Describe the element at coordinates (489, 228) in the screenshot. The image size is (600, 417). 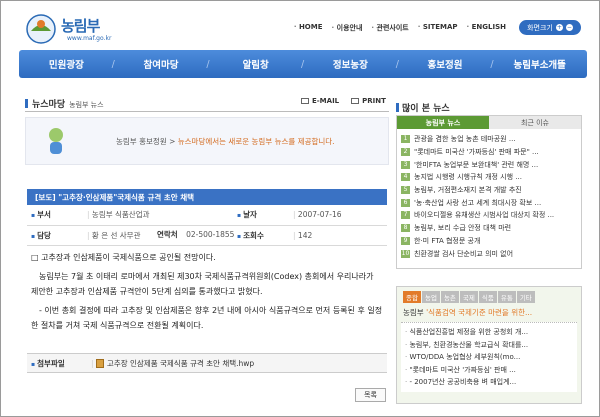
I see `list-item: 8 농림부, 보리 수급 안정 대책 마련` at that location.